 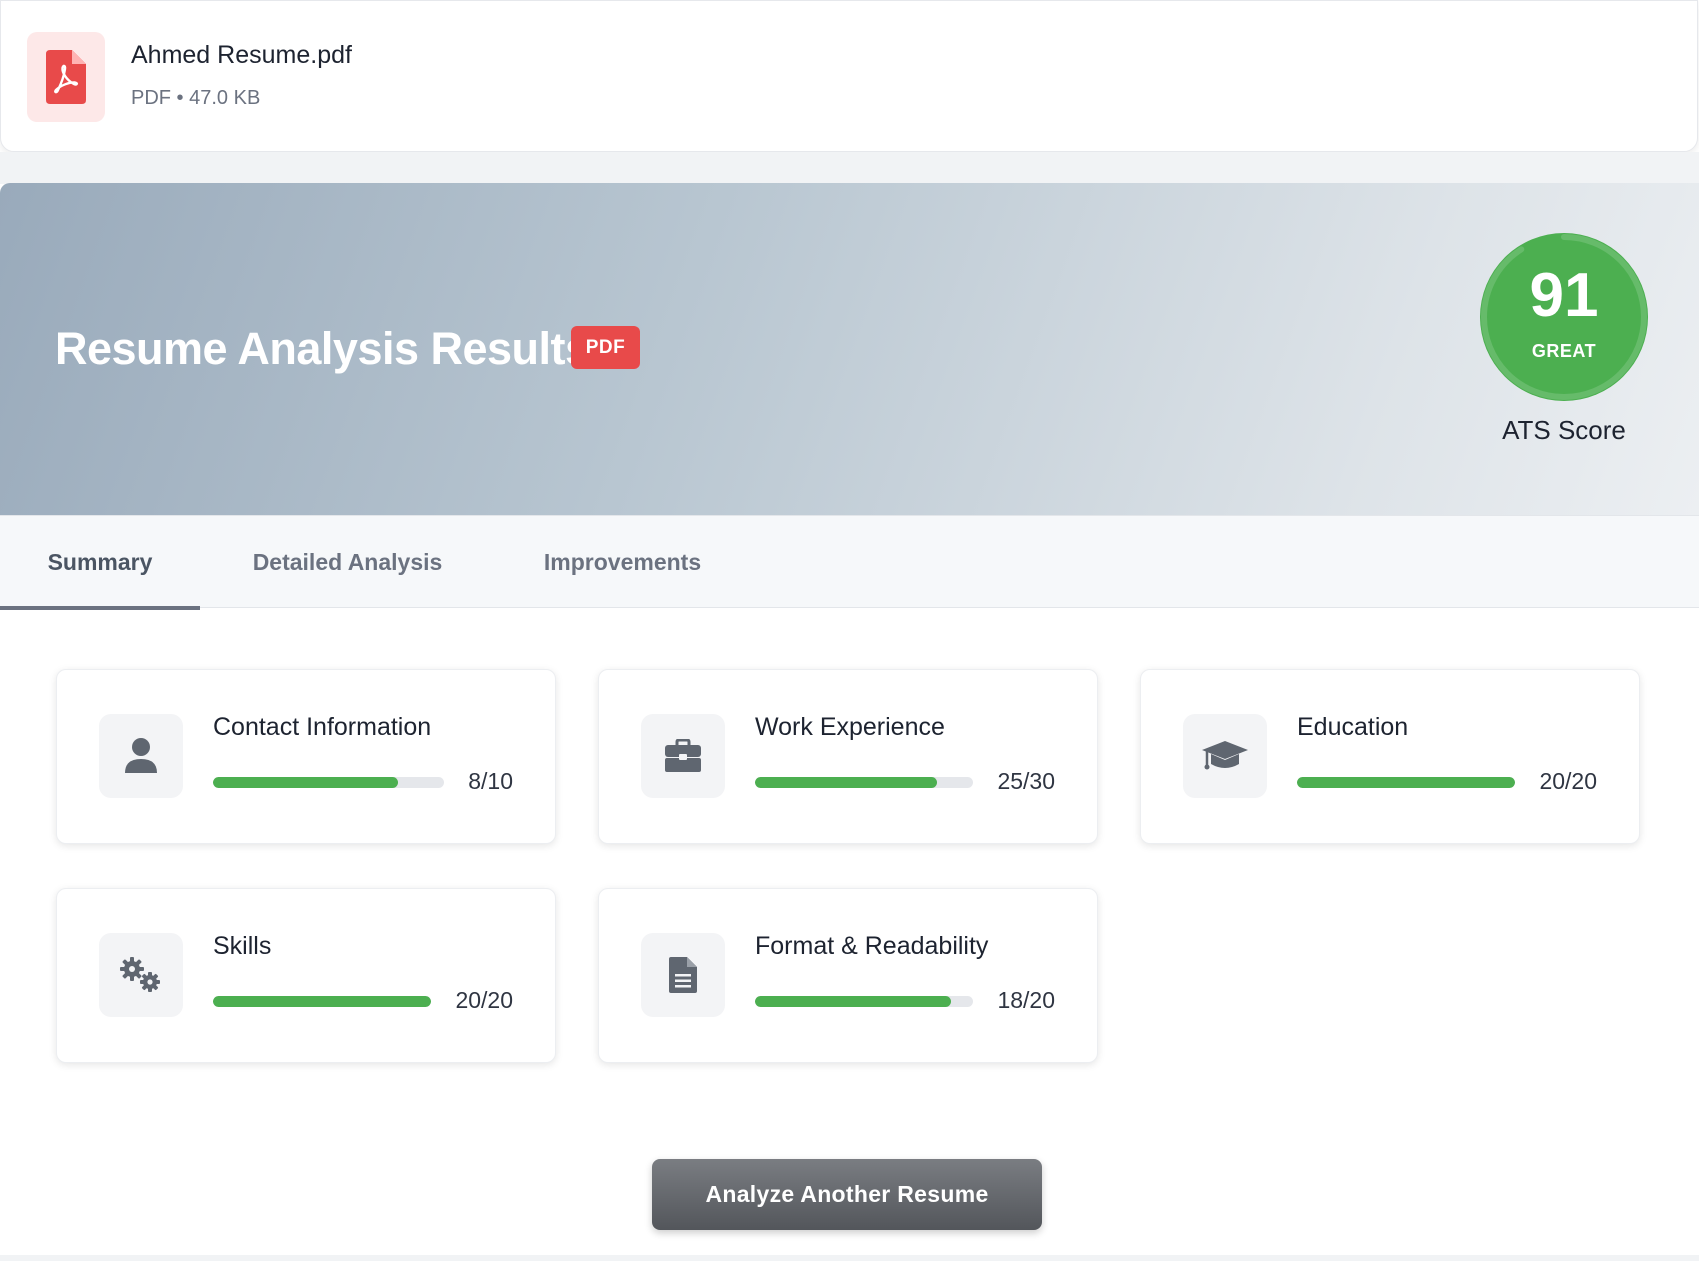 What do you see at coordinates (683, 756) in the screenshot?
I see `briefcase-icon` at bounding box center [683, 756].